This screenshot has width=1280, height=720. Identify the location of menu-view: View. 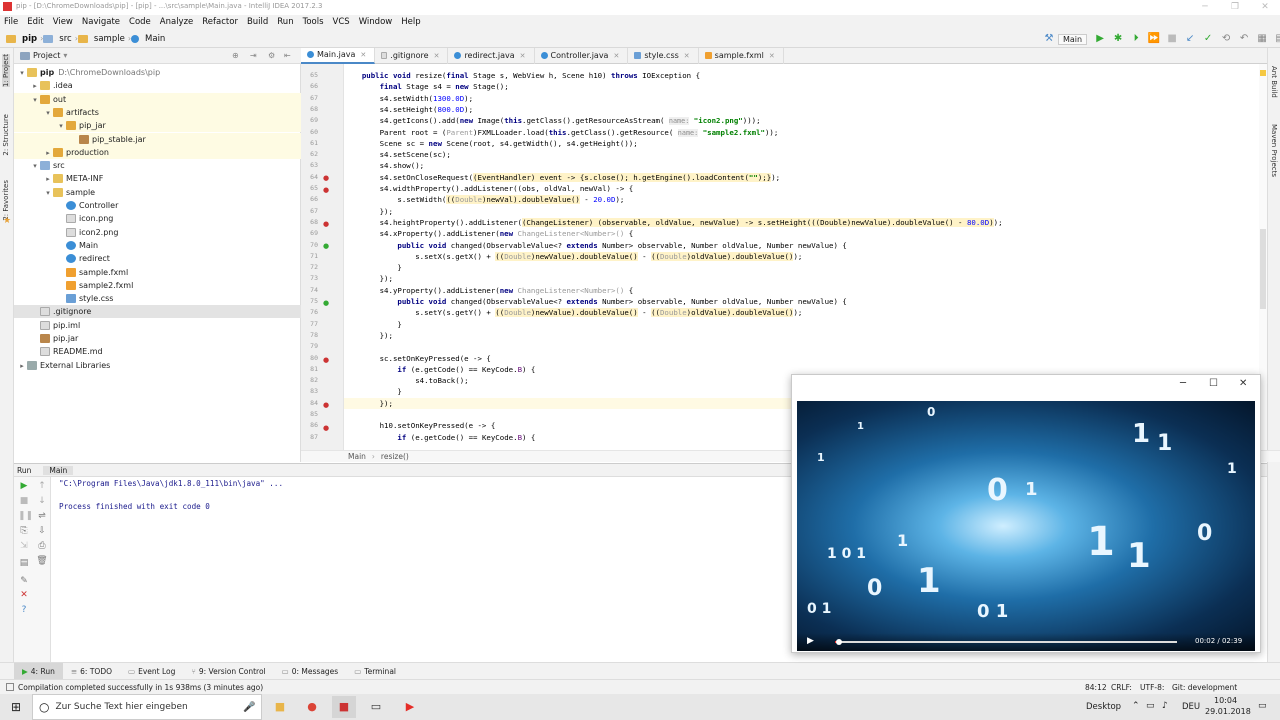
(63, 22).